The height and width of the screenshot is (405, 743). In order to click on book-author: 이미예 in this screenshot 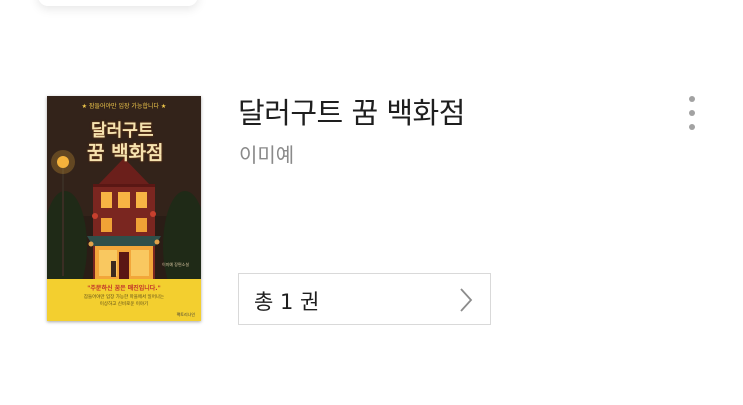, I will do `click(267, 155)`.